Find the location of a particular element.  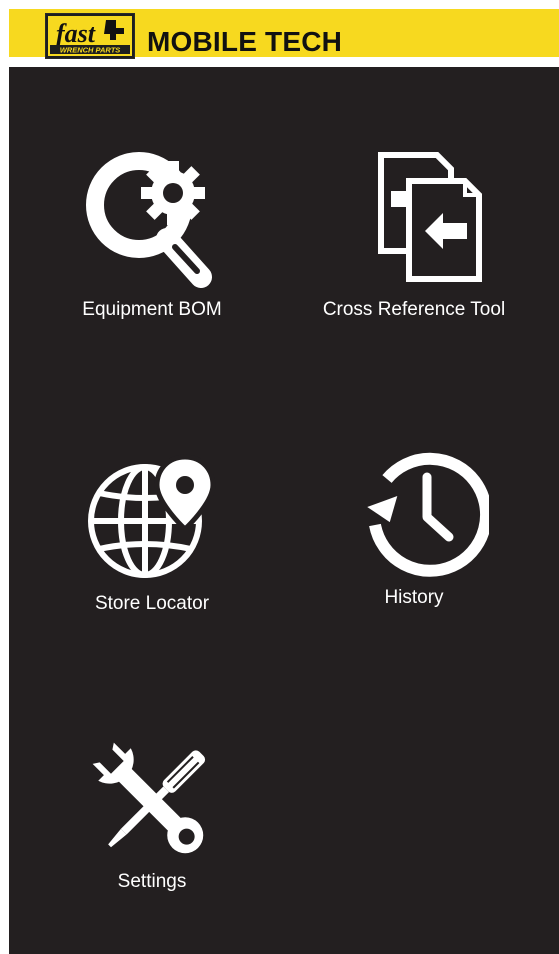

globe-location-pin-icon is located at coordinates (152, 520).